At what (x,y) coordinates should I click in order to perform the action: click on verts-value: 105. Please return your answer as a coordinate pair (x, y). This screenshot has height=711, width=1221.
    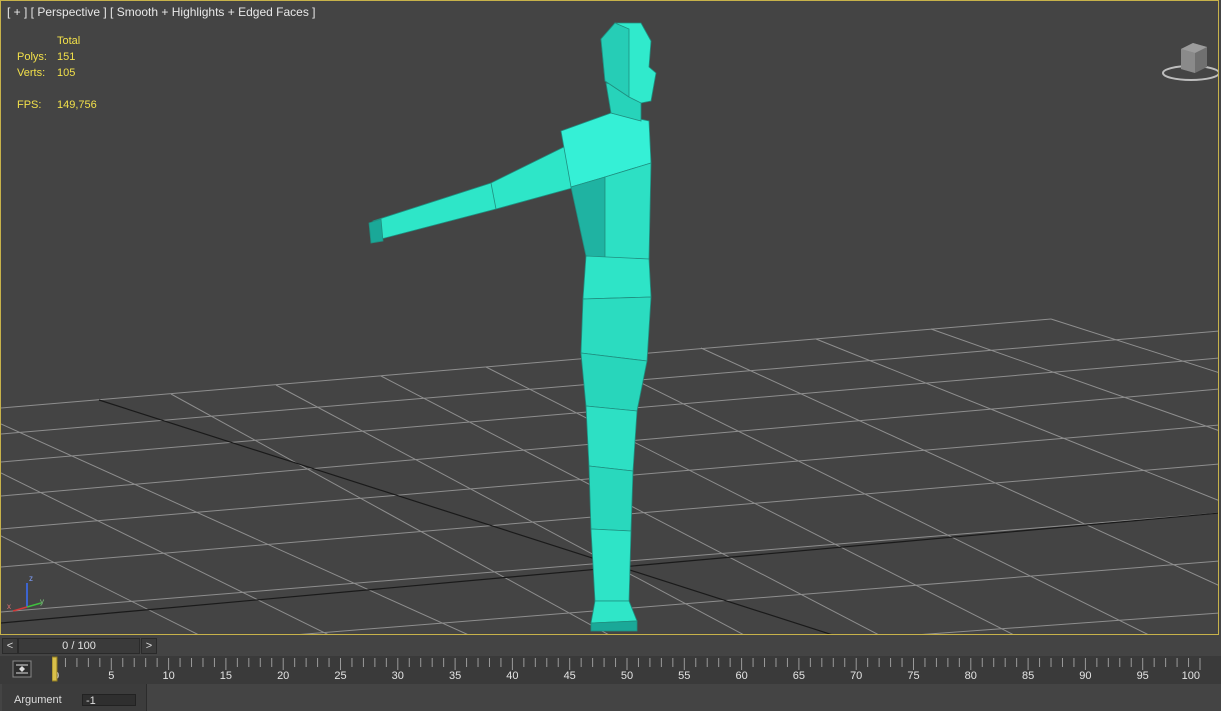
    Looking at the image, I should click on (66, 73).